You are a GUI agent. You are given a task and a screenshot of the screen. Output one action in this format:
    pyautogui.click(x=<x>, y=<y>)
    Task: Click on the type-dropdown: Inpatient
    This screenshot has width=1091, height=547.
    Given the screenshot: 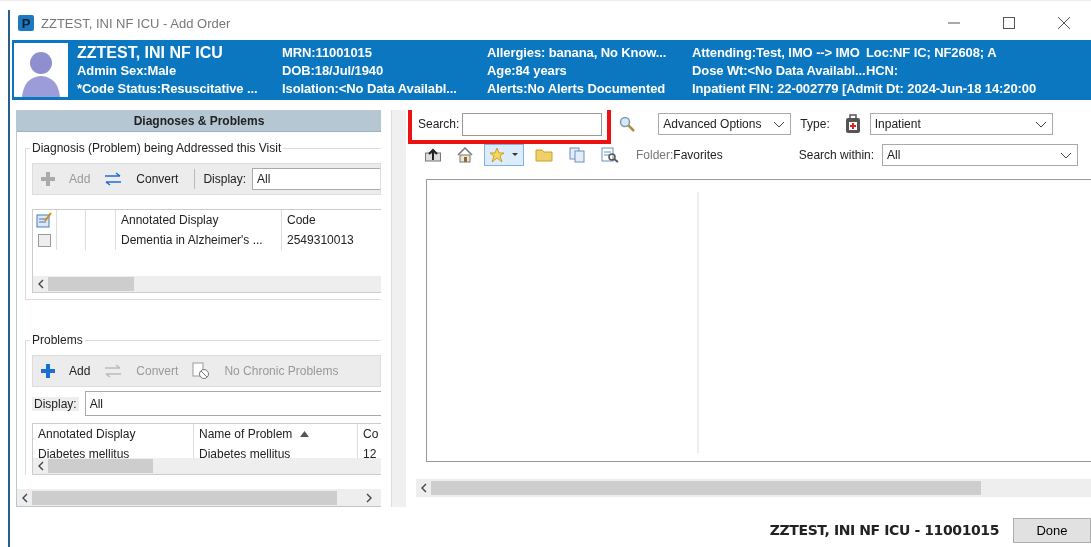 What is the action you would take?
    pyautogui.click(x=961, y=124)
    